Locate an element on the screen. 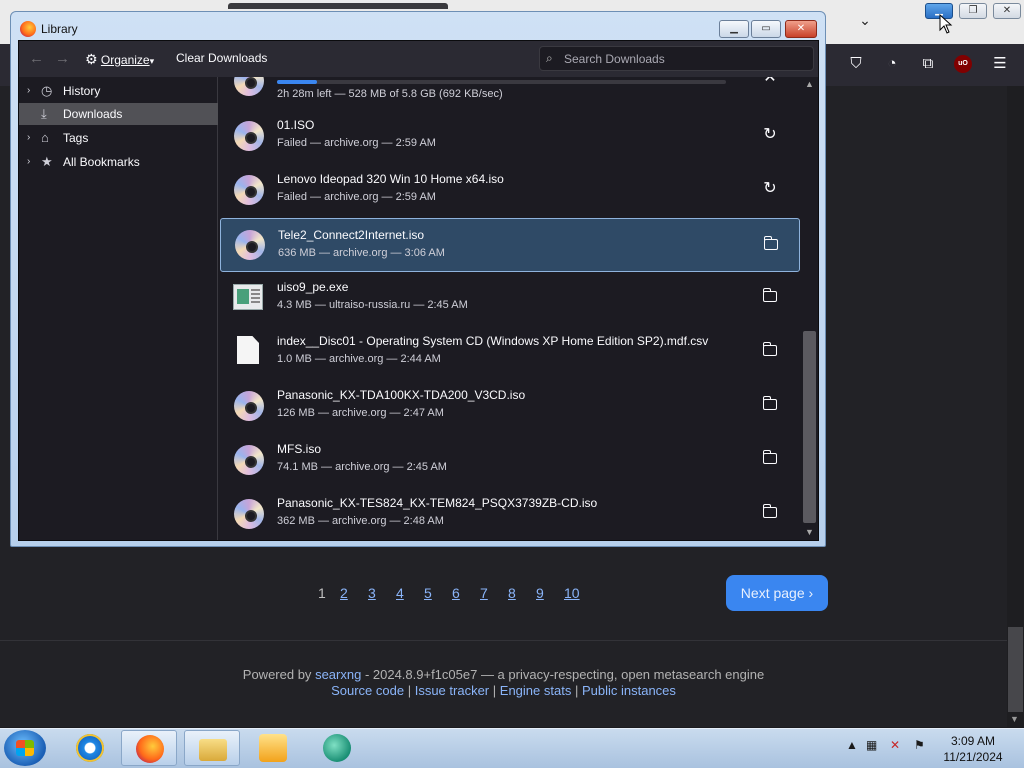 The image size is (1024, 768). download-name: uiso9_pe.exe is located at coordinates (313, 287).